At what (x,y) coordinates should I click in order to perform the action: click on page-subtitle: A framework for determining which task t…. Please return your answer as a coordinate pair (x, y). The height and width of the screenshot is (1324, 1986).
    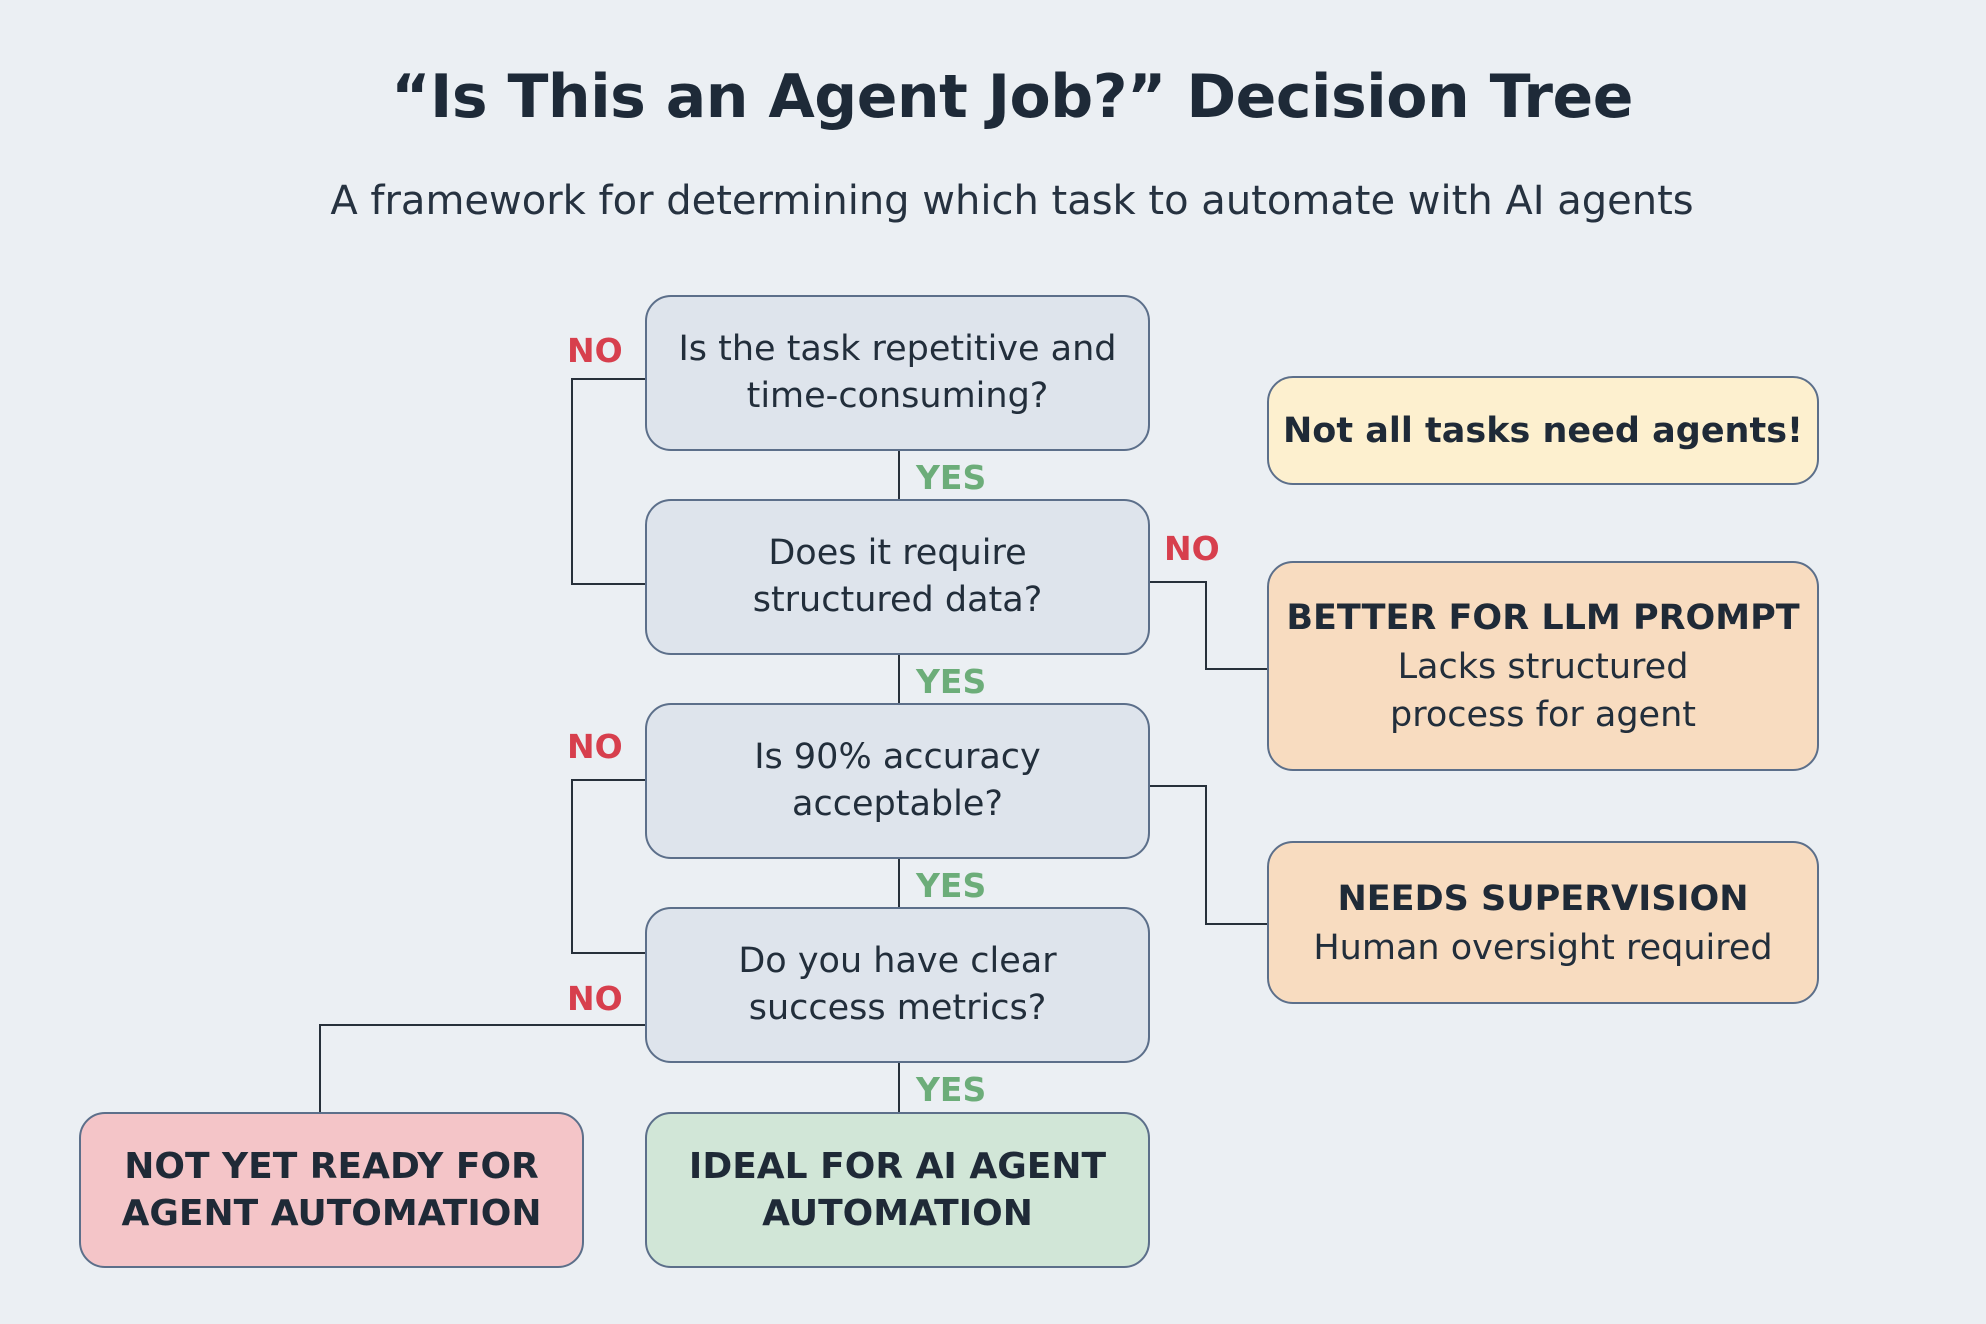
    Looking at the image, I should click on (1012, 201).